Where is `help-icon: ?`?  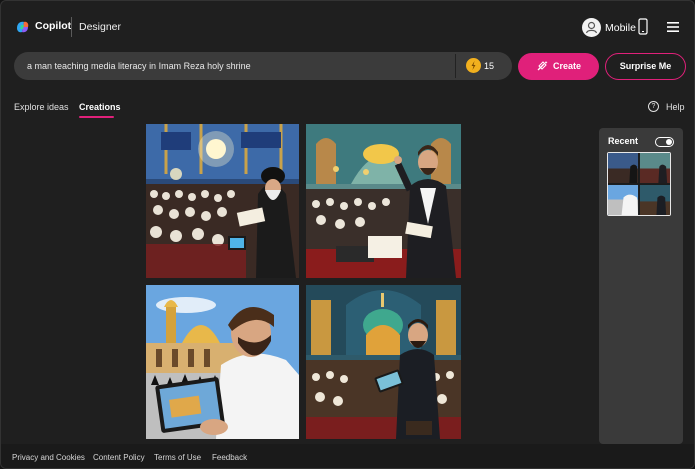 help-icon: ? is located at coordinates (653, 106).